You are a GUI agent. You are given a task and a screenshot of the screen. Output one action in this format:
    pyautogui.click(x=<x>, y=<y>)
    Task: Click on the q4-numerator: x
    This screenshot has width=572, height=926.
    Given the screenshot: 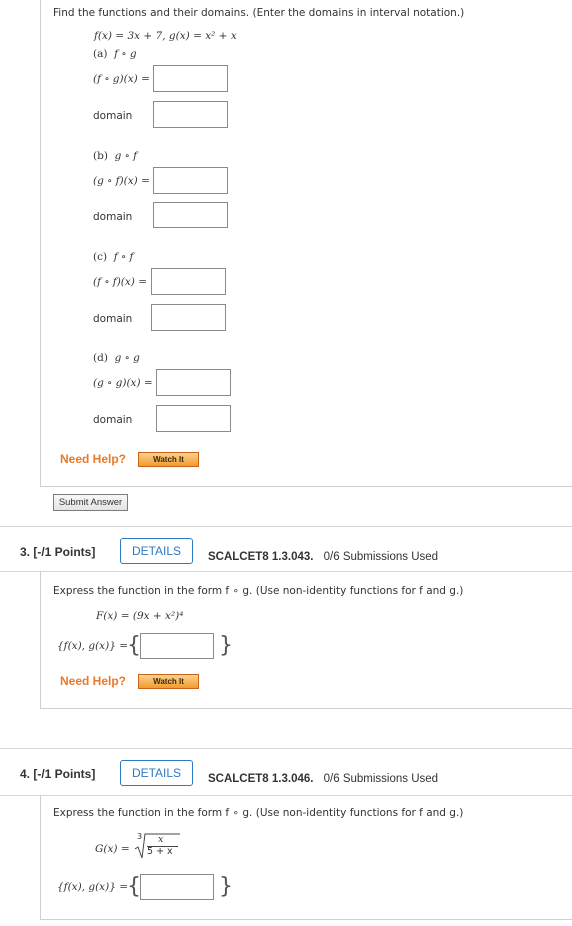 What is the action you would take?
    pyautogui.click(x=161, y=839)
    